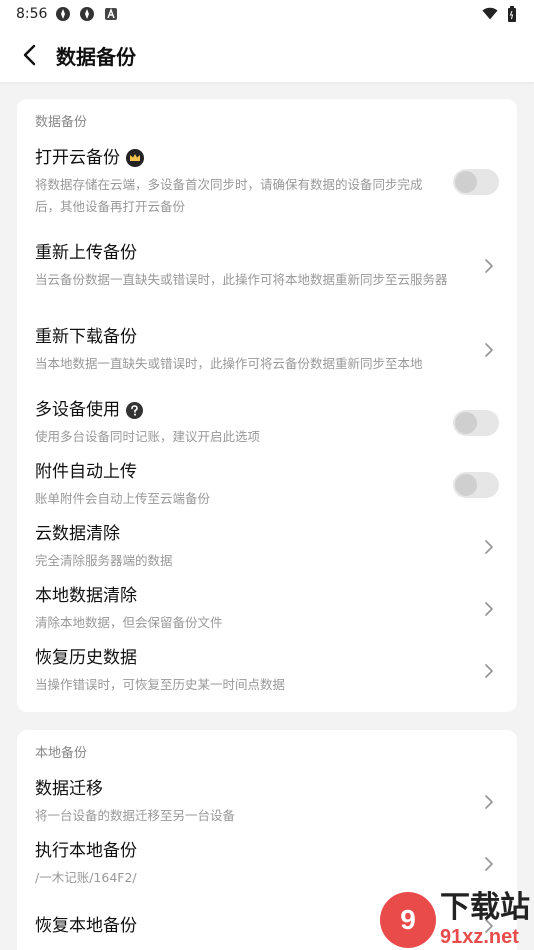  What do you see at coordinates (96, 56) in the screenshot?
I see `page-title: 数据备份` at bounding box center [96, 56].